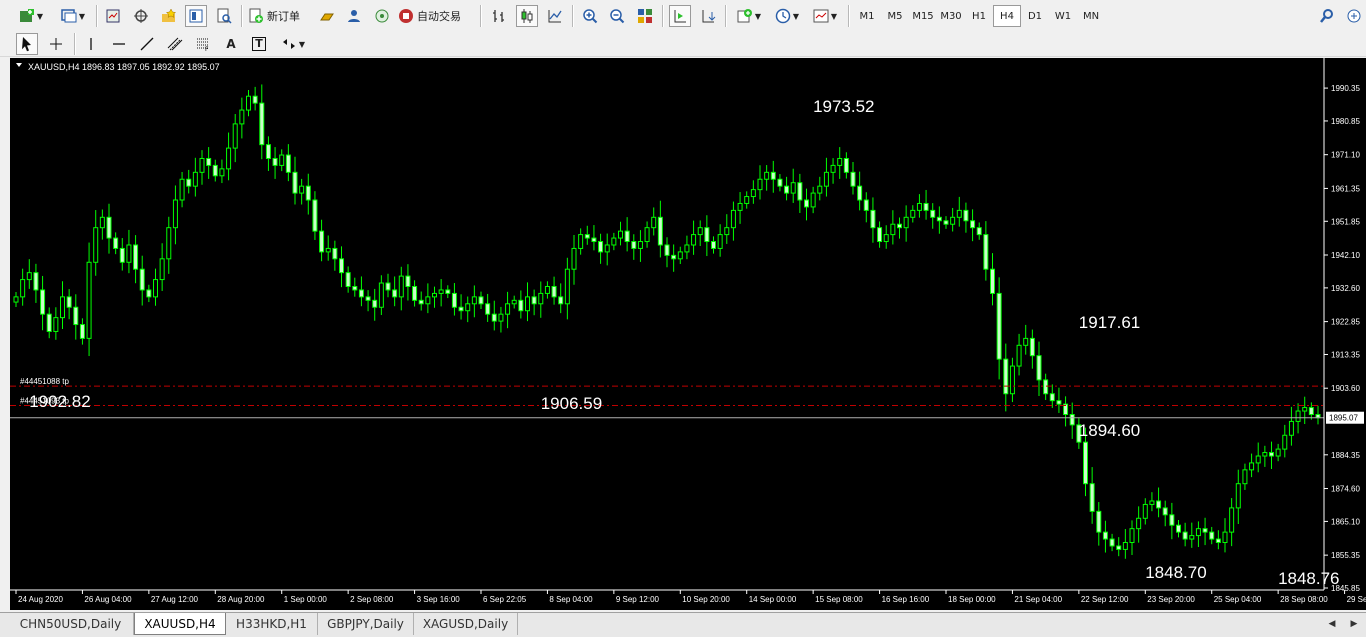 The width and height of the screenshot is (1366, 637). Describe the element at coordinates (906, 599) in the screenshot. I see `time-tick-label: 16 Sep 16:00` at that location.